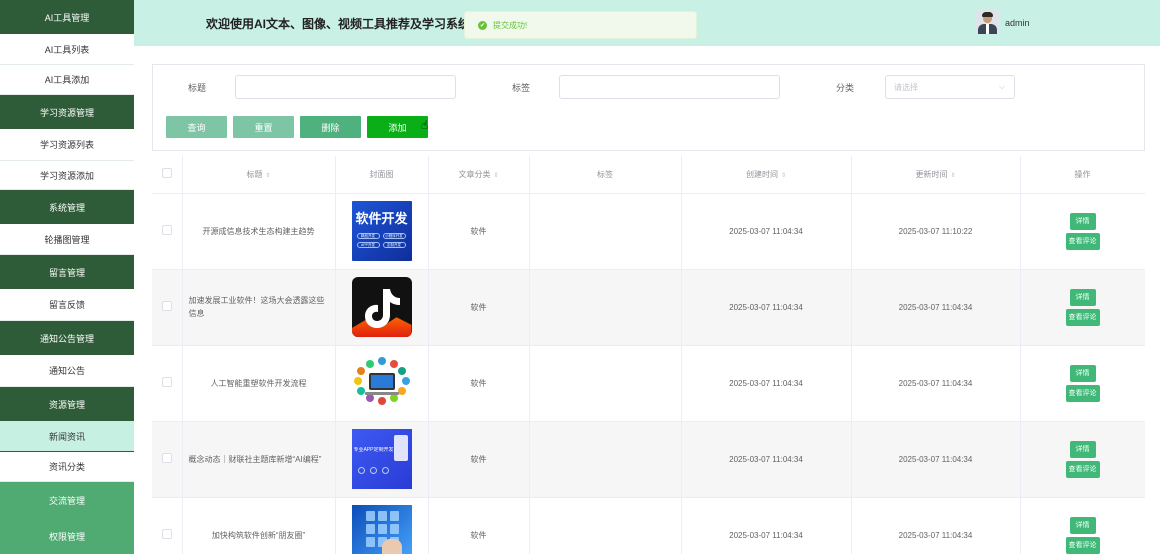 The image size is (1160, 554). Describe the element at coordinates (259, 175) in the screenshot. I see `column-header-title: 标题 ⇕` at that location.